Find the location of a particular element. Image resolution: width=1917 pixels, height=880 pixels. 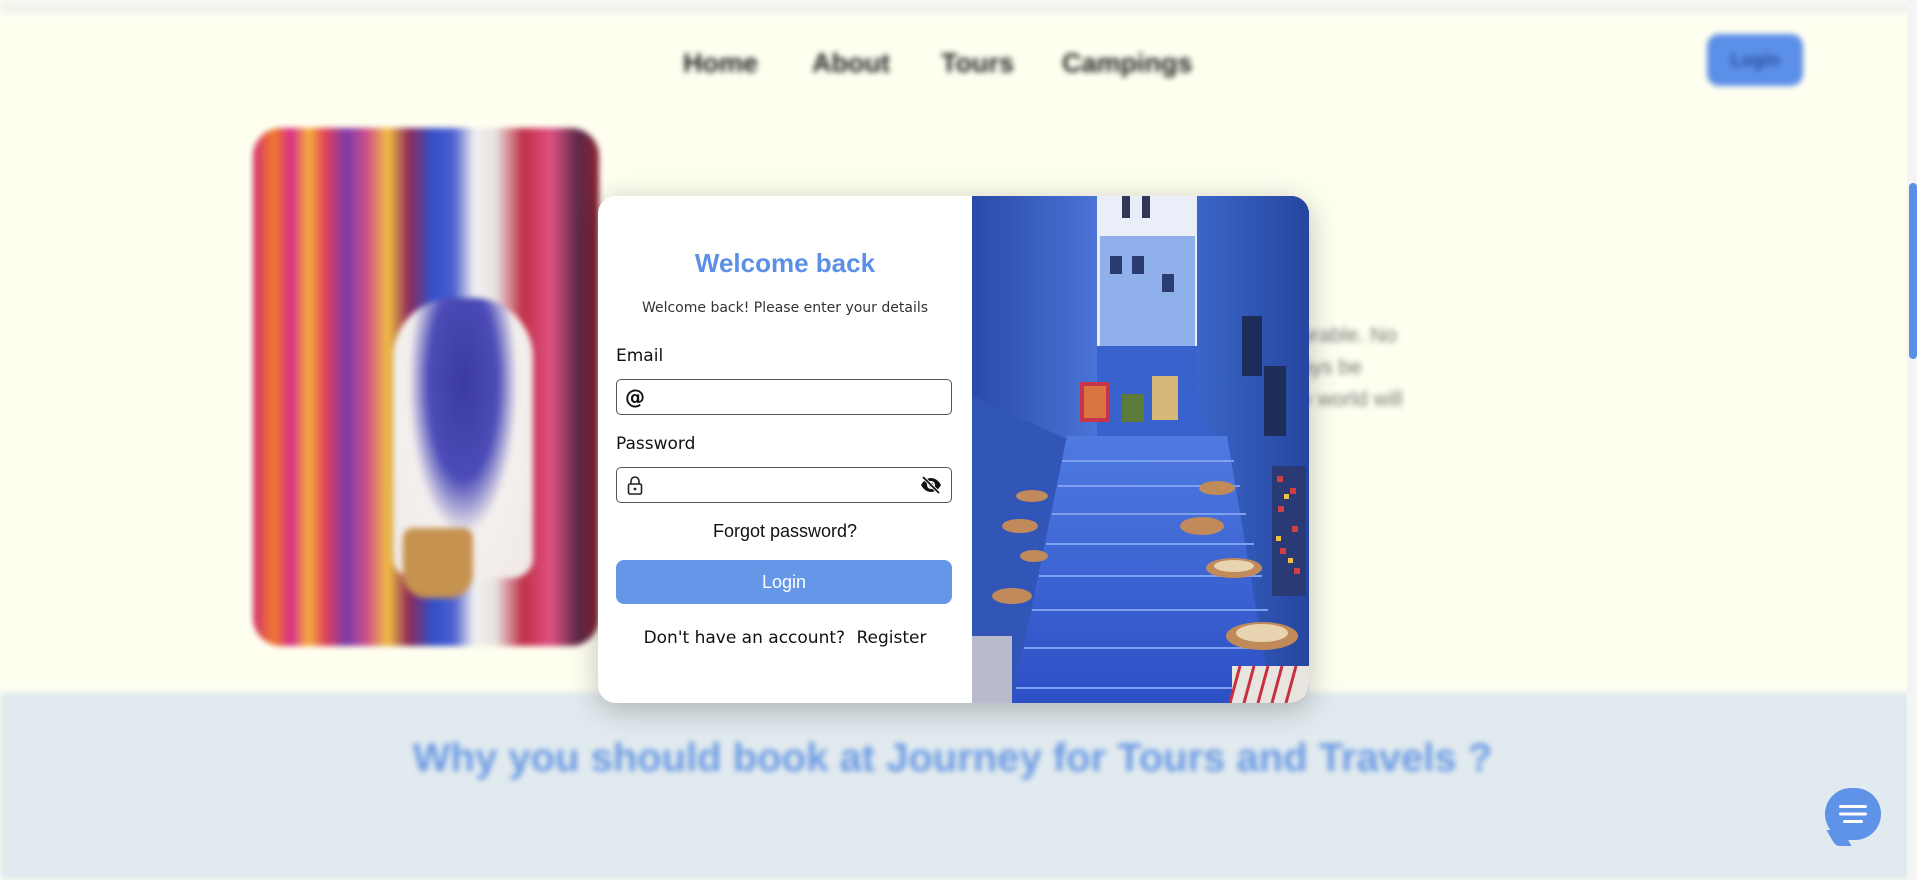

password-field is located at coordinates (784, 485).